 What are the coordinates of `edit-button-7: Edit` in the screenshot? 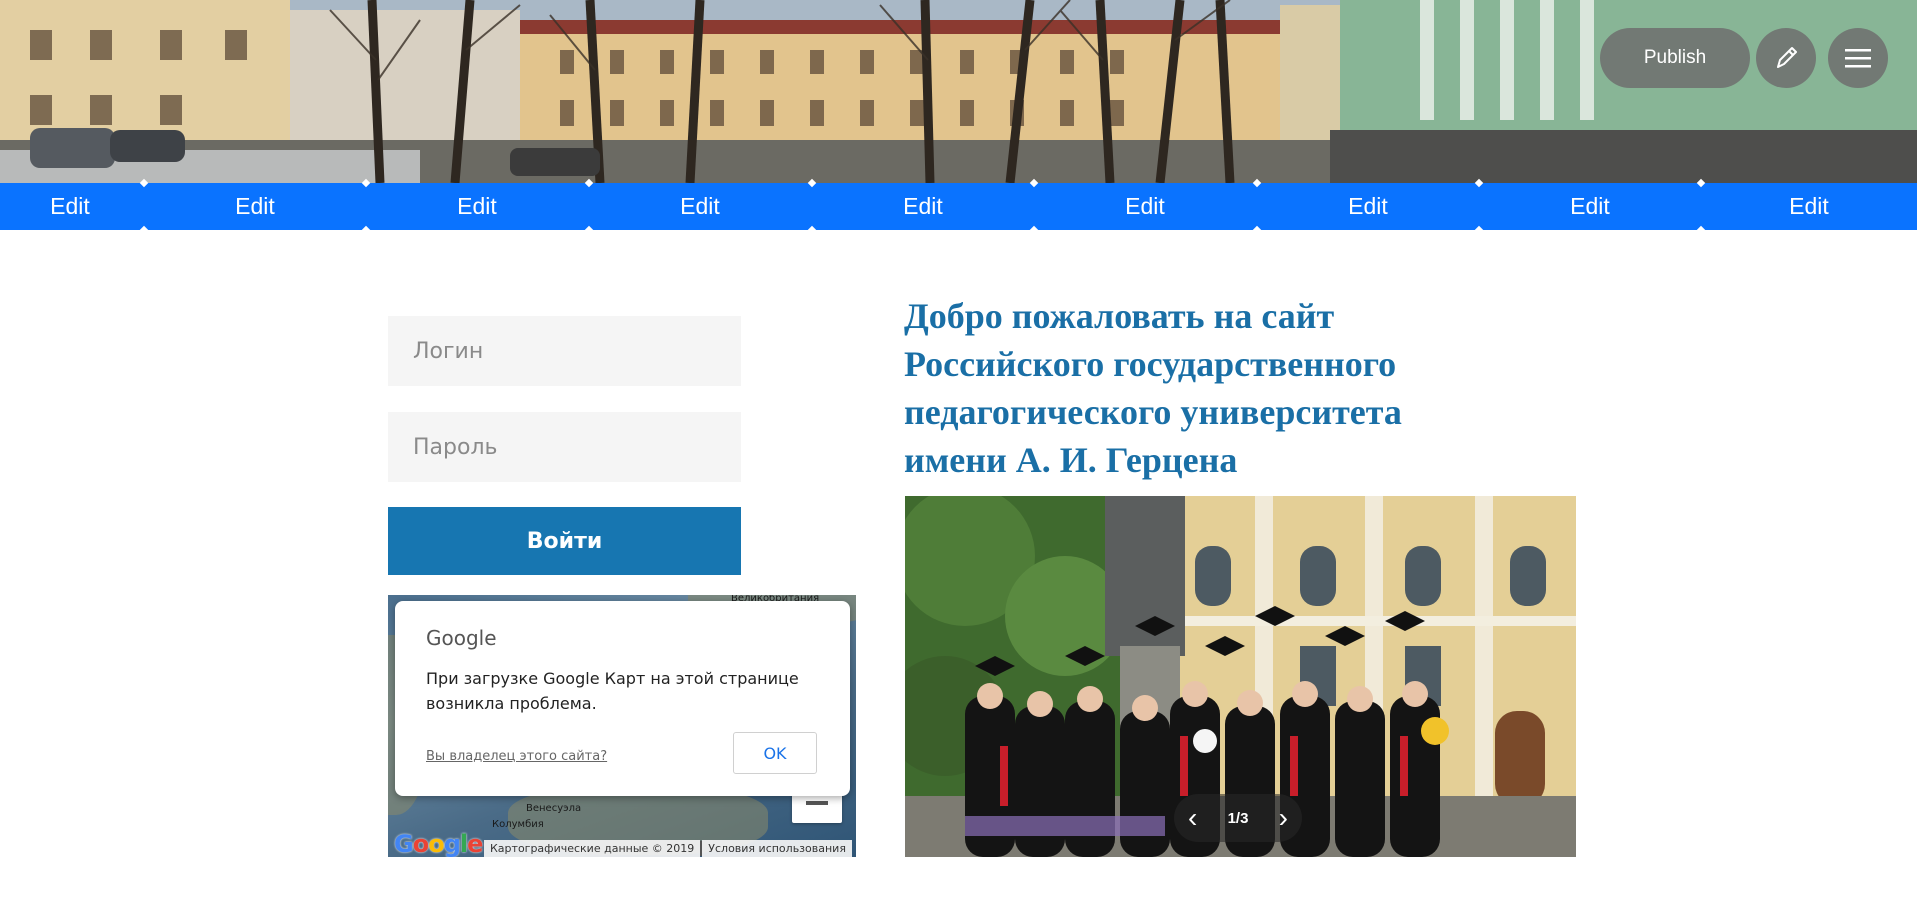 It's located at (1368, 206).